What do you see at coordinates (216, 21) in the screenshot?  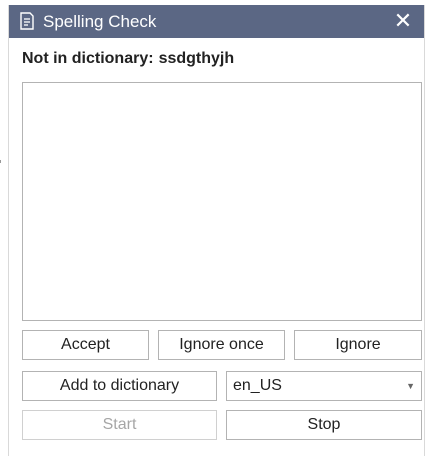 I see `title-bar: Spelling Check ✕` at bounding box center [216, 21].